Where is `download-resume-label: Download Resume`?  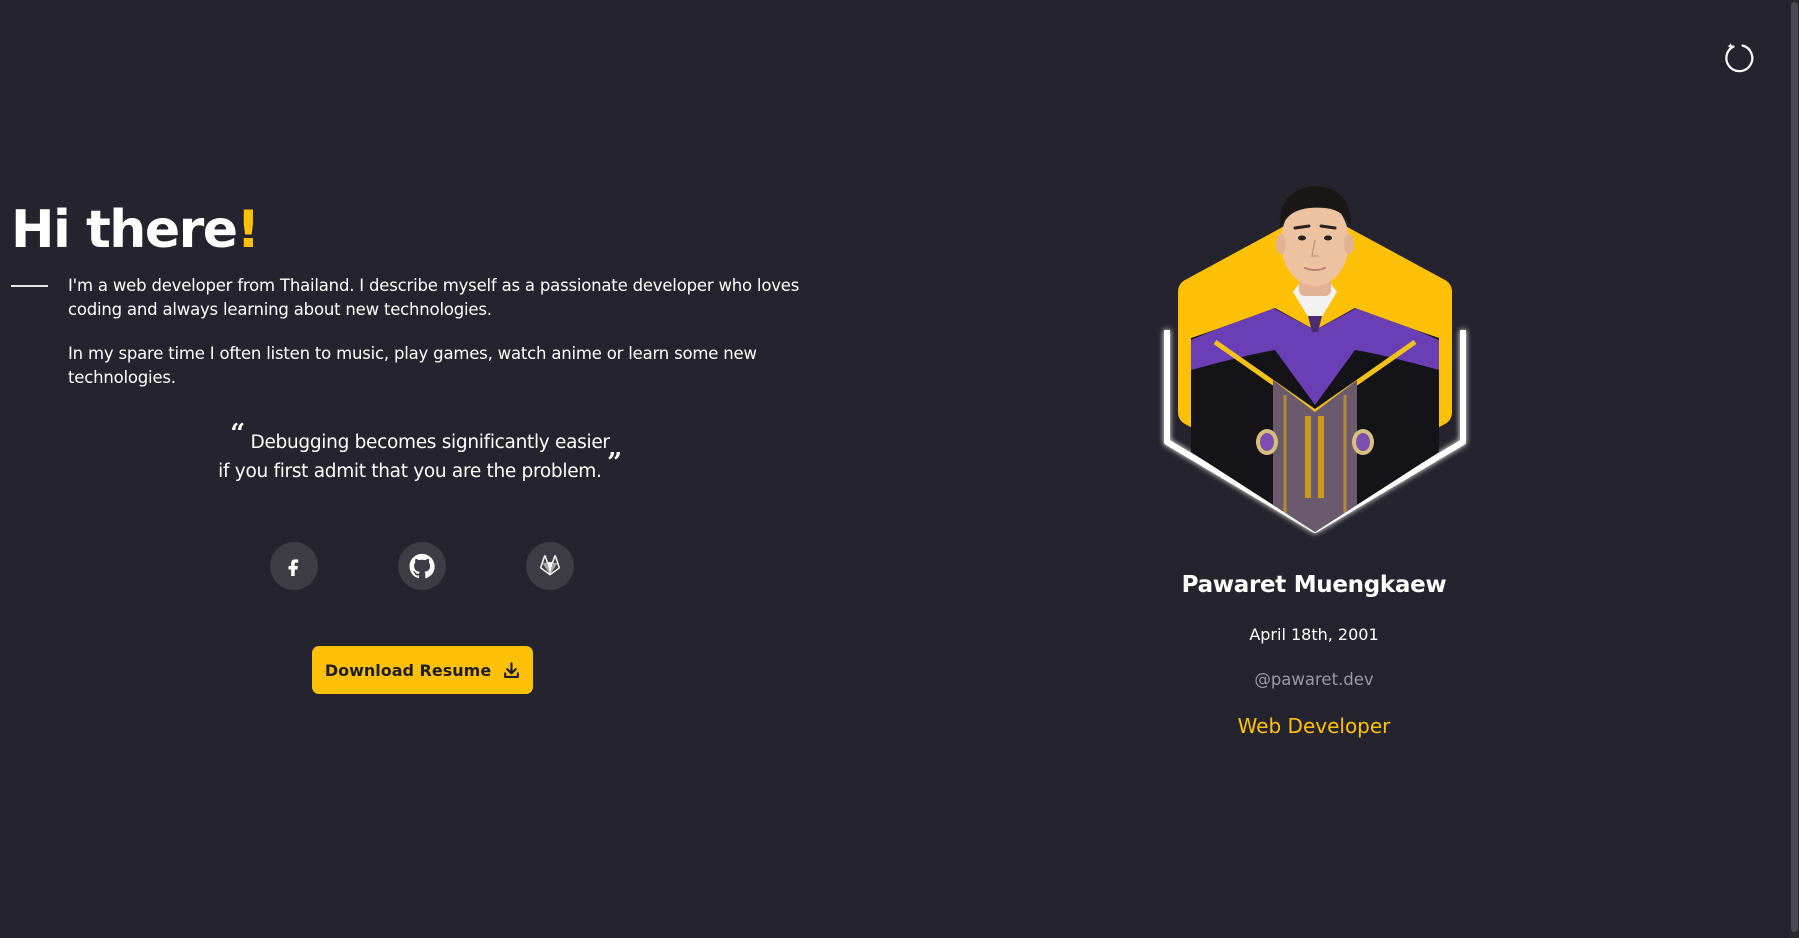
download-resume-label: Download Resume is located at coordinates (408, 670).